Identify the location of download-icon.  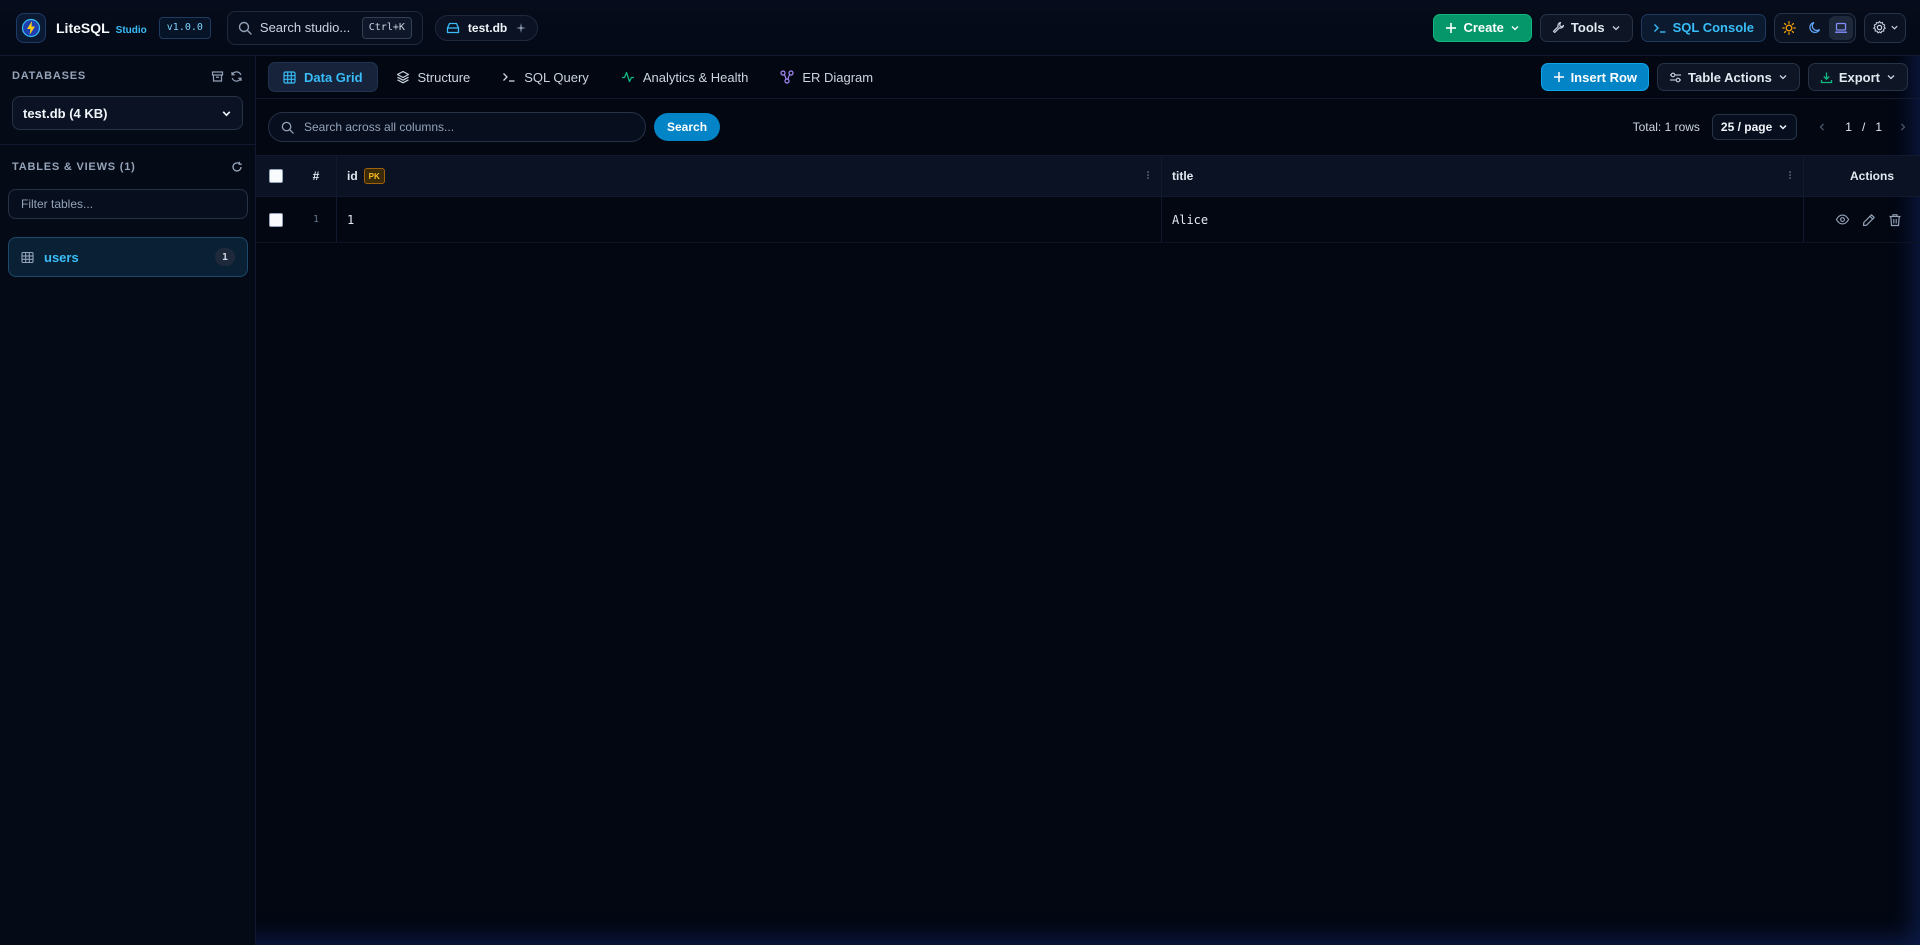
(1826, 77).